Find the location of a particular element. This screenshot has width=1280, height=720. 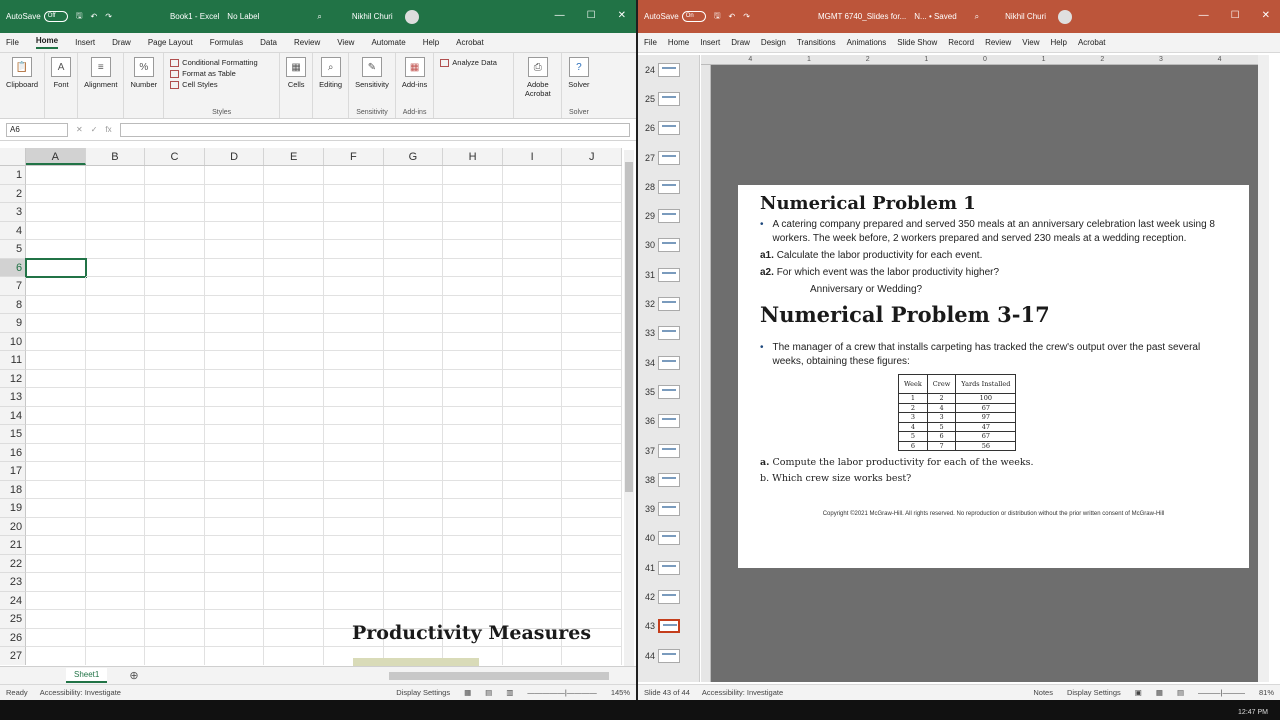

ppt-minimize-icon: — is located at coordinates (1204, 15).